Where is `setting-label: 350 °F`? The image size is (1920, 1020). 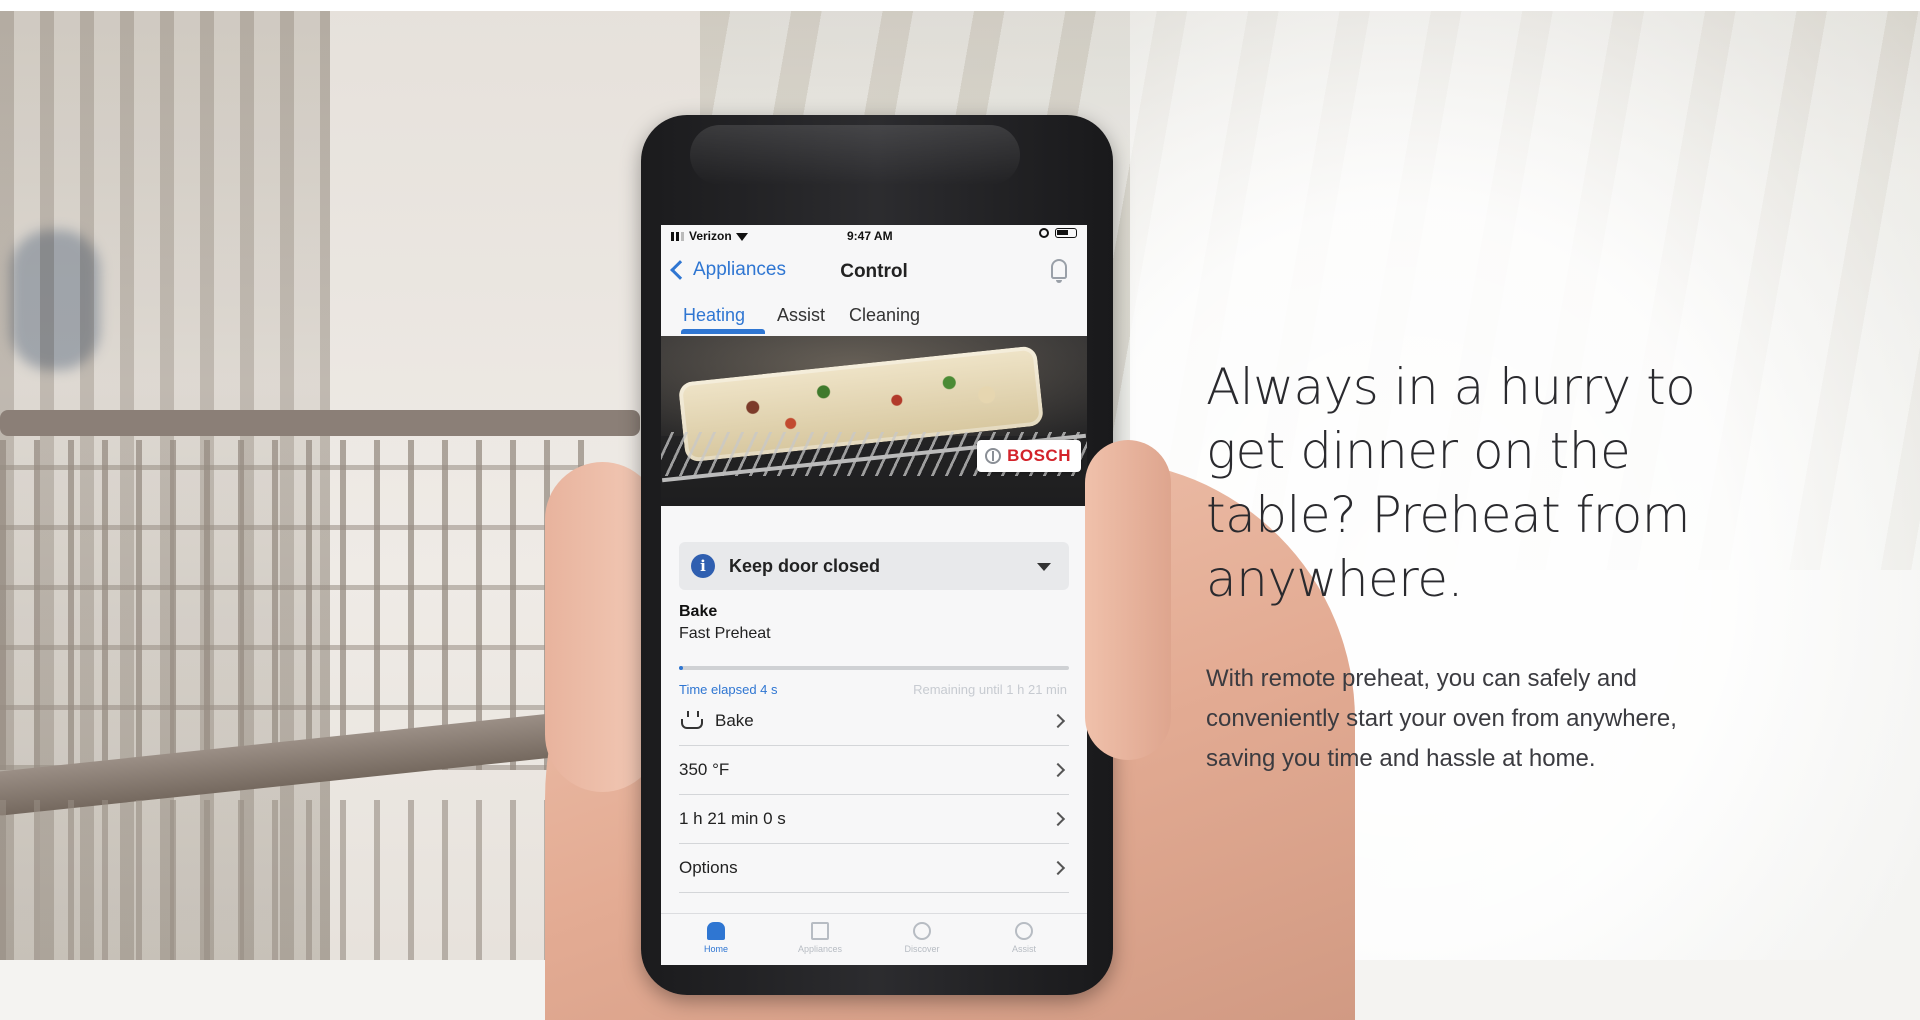
setting-label: 350 °F is located at coordinates (704, 769).